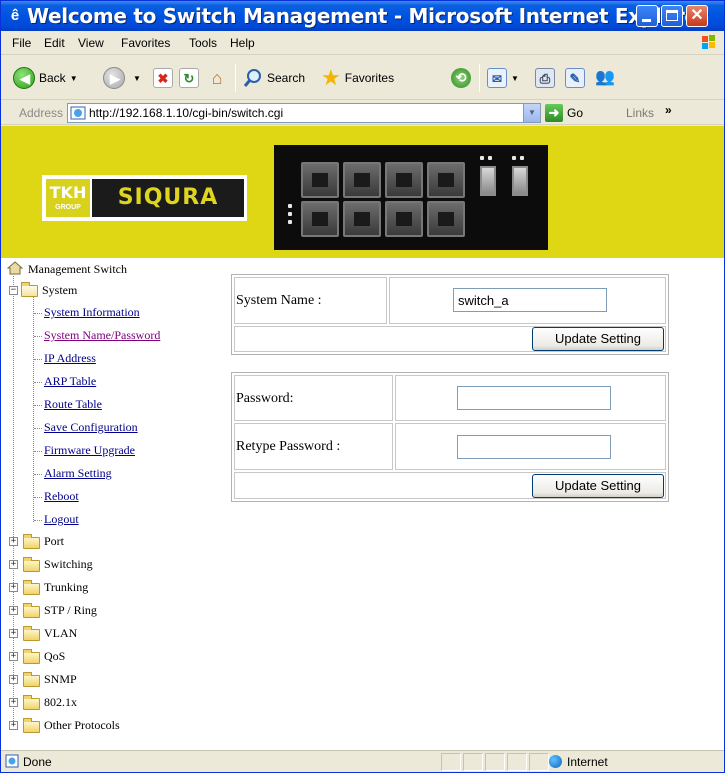 The image size is (725, 773). What do you see at coordinates (331, 77) in the screenshot?
I see `favorites-star-icon: ★` at bounding box center [331, 77].